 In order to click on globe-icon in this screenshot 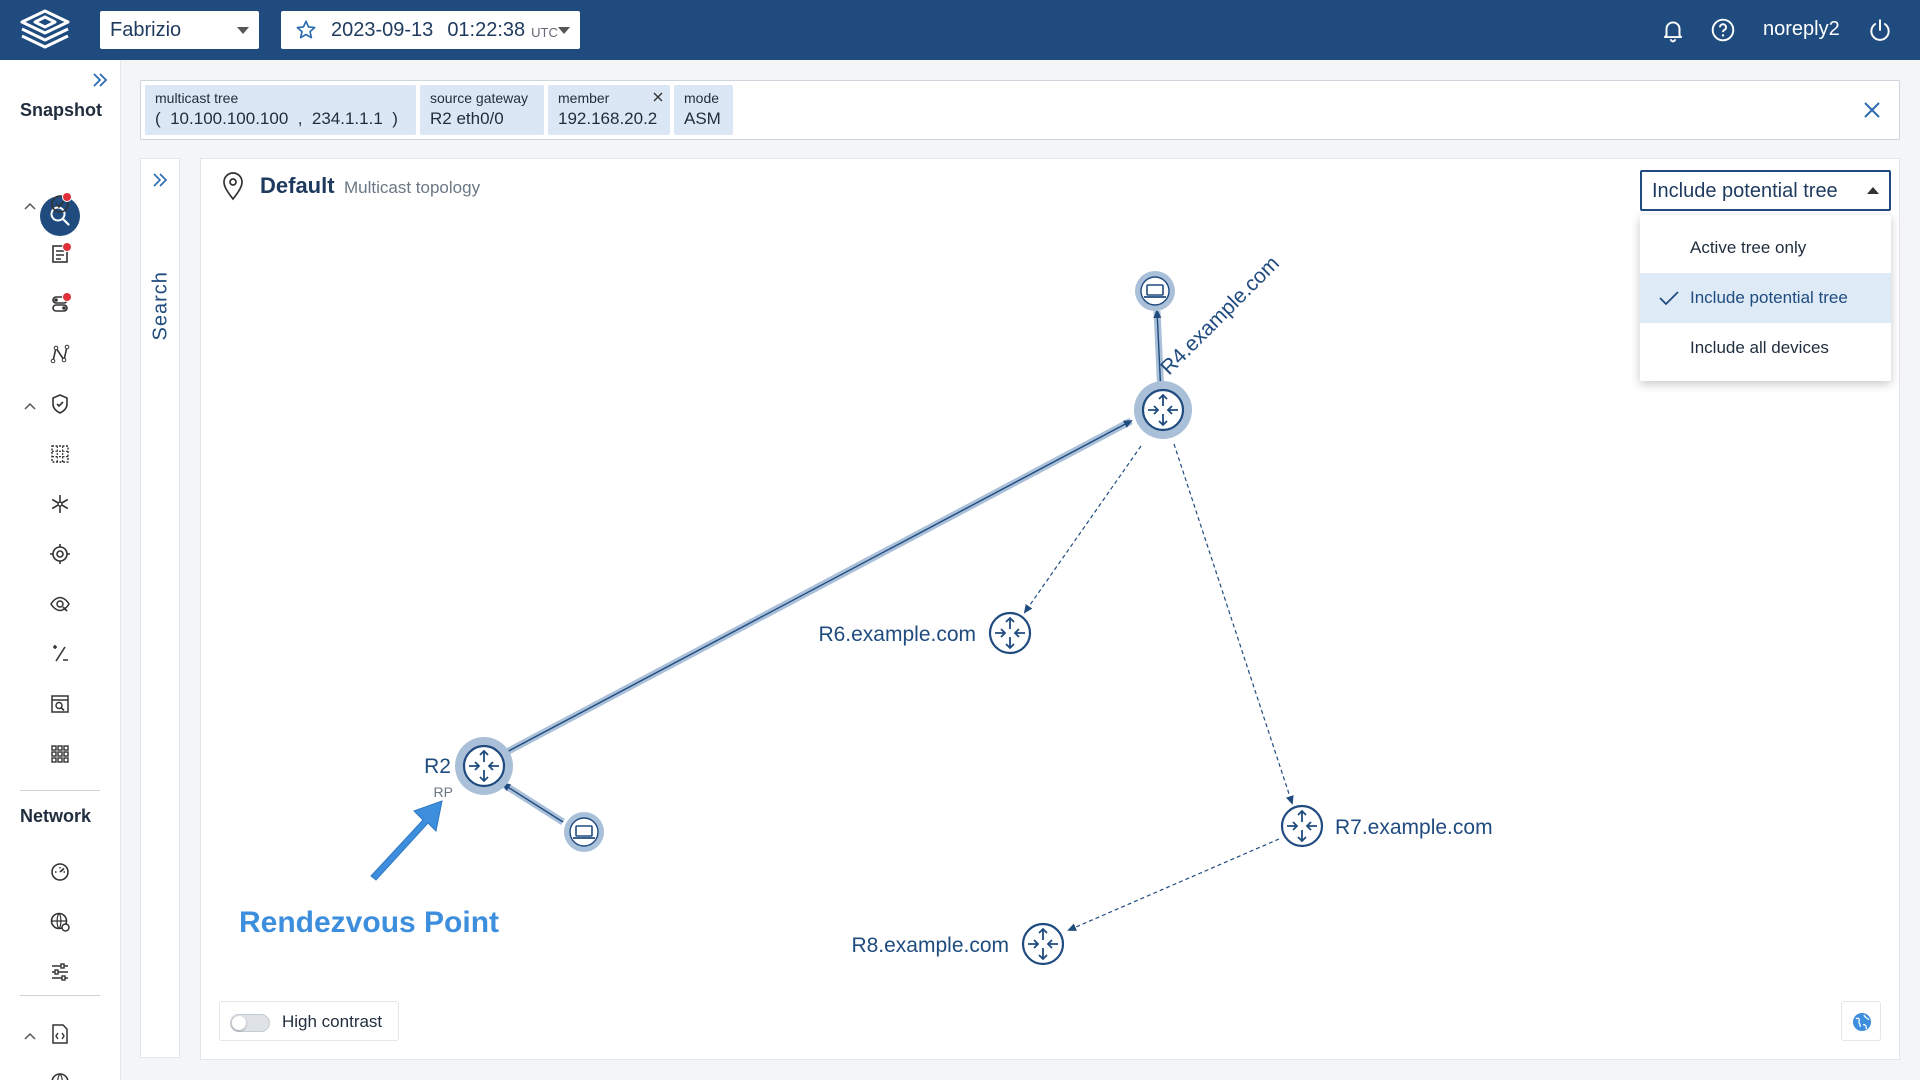, I will do `click(1862, 1022)`.